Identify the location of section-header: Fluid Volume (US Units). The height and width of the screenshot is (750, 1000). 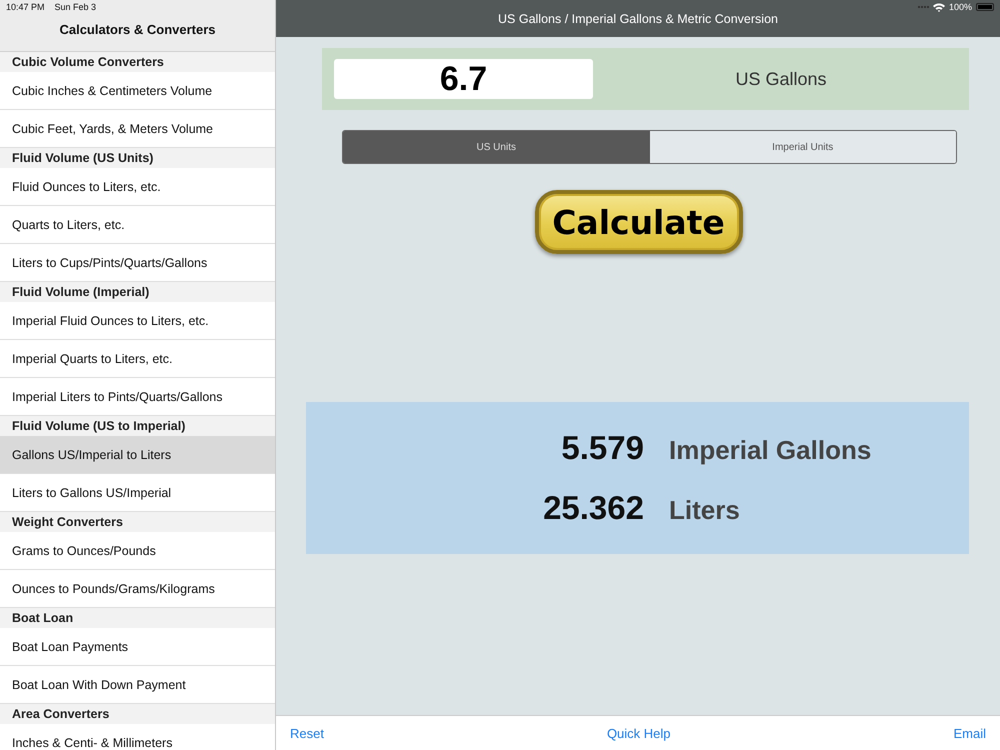
(137, 158).